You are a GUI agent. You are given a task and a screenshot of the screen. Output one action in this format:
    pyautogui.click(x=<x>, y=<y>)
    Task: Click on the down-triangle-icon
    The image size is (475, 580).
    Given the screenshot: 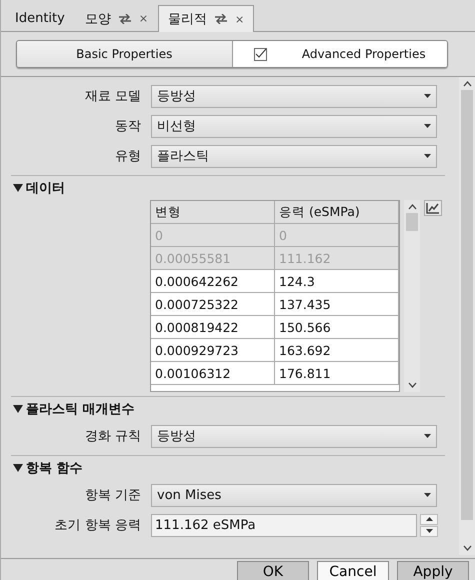 What is the action you would take?
    pyautogui.click(x=429, y=531)
    